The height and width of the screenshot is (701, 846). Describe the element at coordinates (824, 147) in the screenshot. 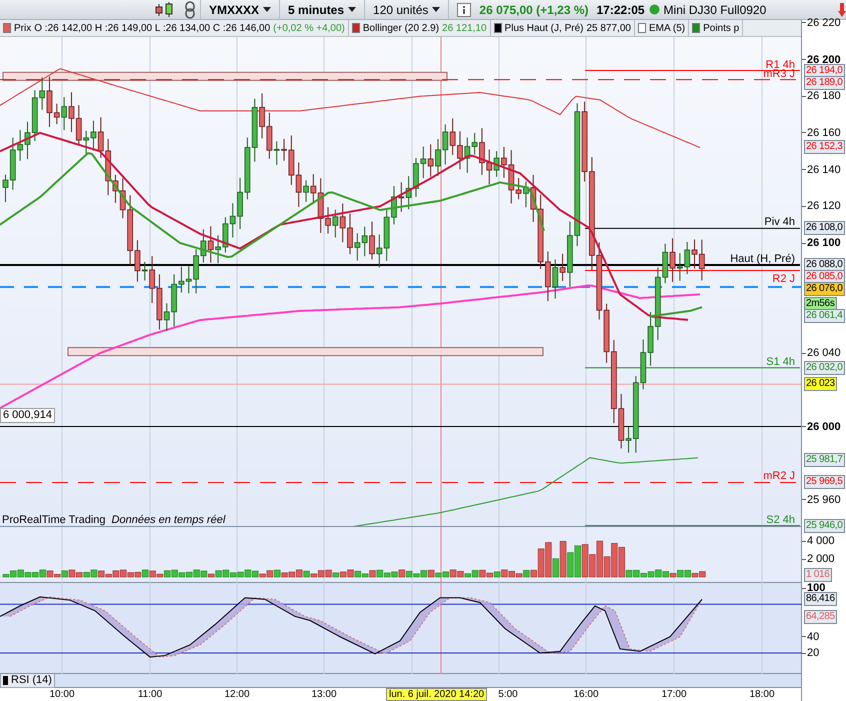

I see `price-badge: 26 152,3` at that location.